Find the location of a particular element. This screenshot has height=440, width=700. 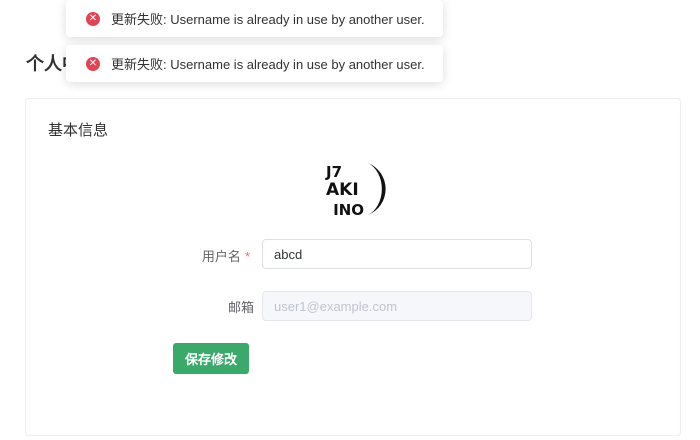

username-label-text: 用户名 is located at coordinates (221, 256).